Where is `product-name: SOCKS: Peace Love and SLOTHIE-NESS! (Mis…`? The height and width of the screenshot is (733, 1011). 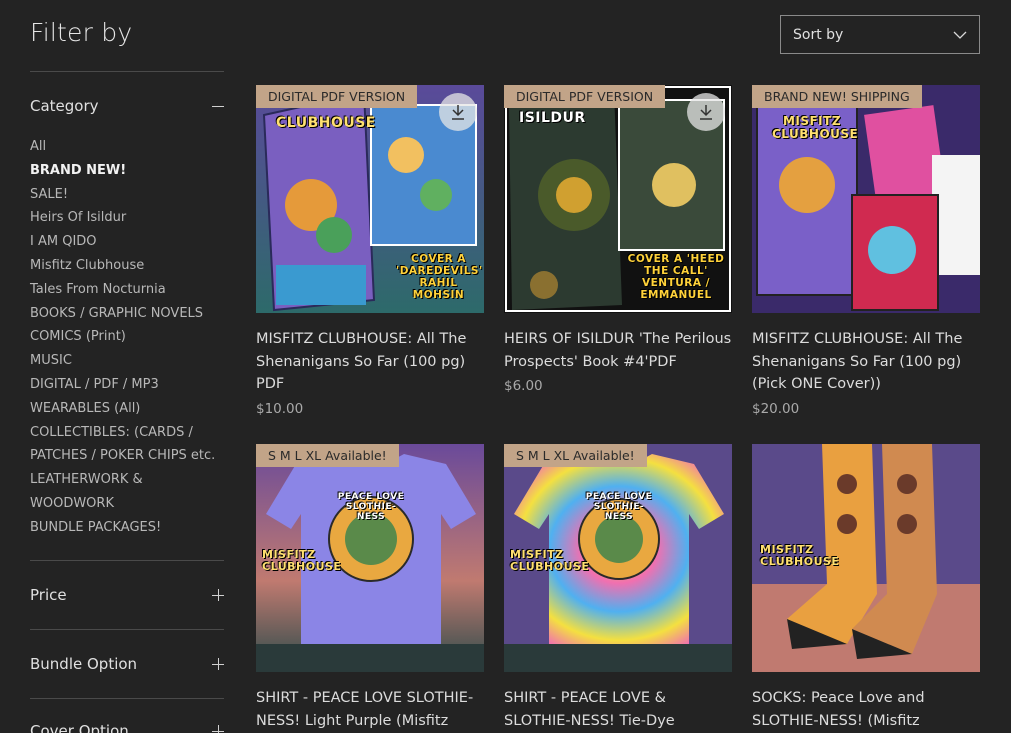 product-name: SOCKS: Peace Love and SLOTHIE-NESS! (Mis… is located at coordinates (866, 709).